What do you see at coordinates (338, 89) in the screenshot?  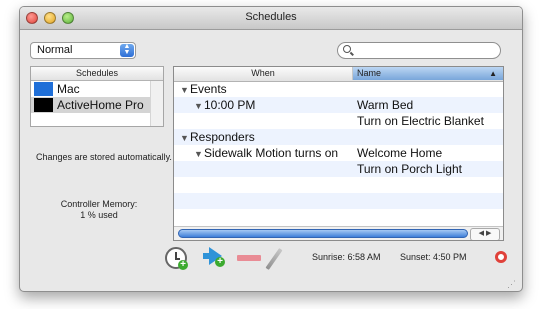 I see `table-row: ▼Events` at bounding box center [338, 89].